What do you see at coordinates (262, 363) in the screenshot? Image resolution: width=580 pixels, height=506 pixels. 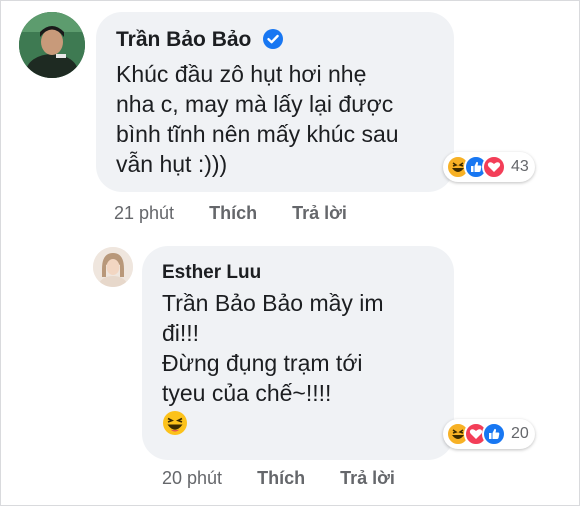 I see `comment-line: Đừng đụng trạm tới` at bounding box center [262, 363].